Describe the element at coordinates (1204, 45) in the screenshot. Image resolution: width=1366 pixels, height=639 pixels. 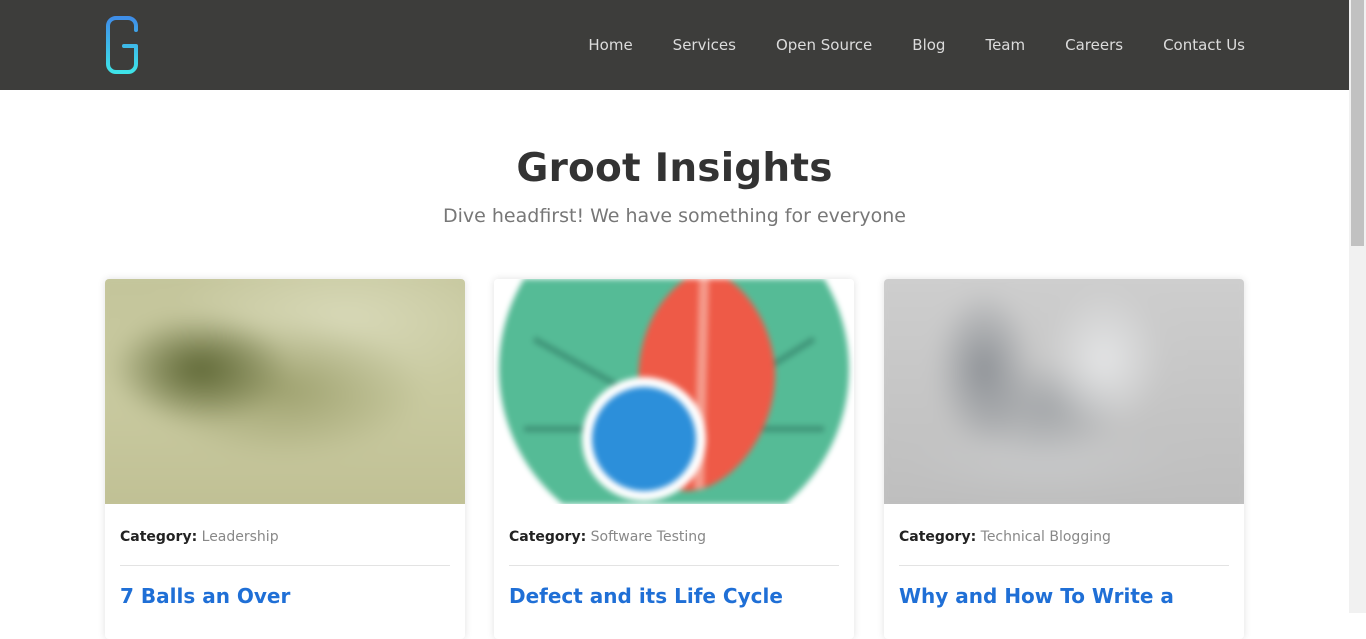
I see `nav-contact-us-link: Contact Us` at that location.